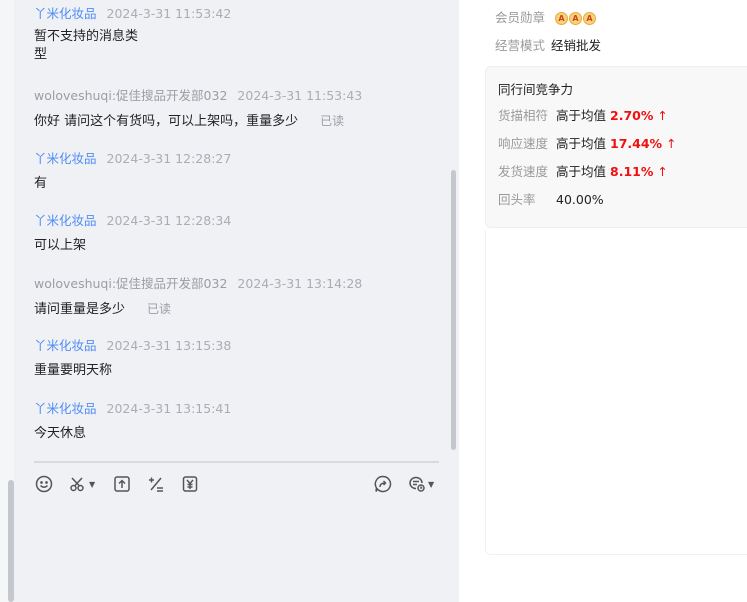  I want to click on card-title: 同行间竞争力, so click(536, 89).